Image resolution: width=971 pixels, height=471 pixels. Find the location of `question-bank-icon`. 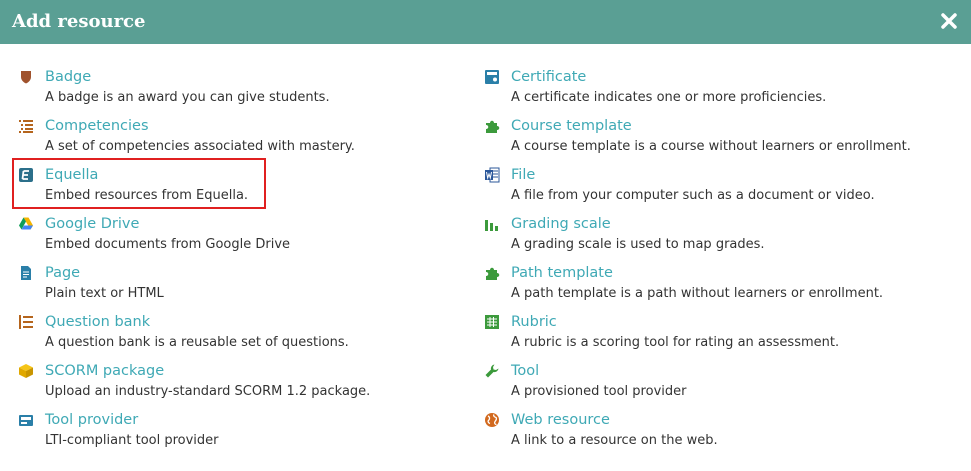

question-bank-icon is located at coordinates (26, 322).